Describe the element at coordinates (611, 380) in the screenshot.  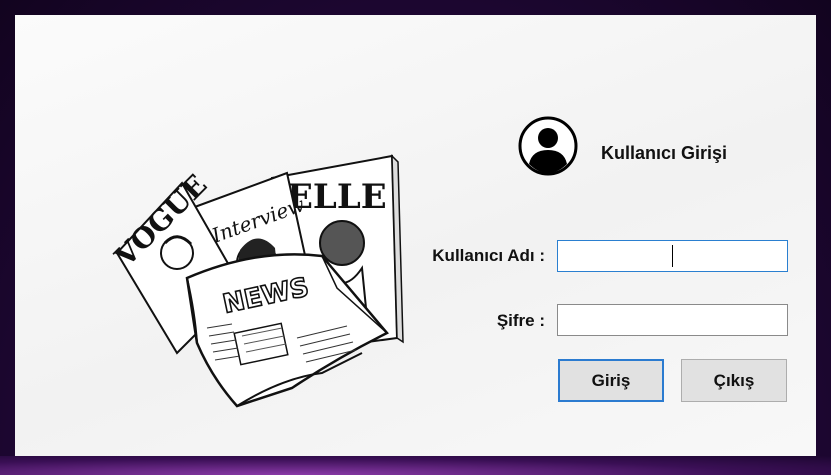
I see `login-button: Giriş` at that location.